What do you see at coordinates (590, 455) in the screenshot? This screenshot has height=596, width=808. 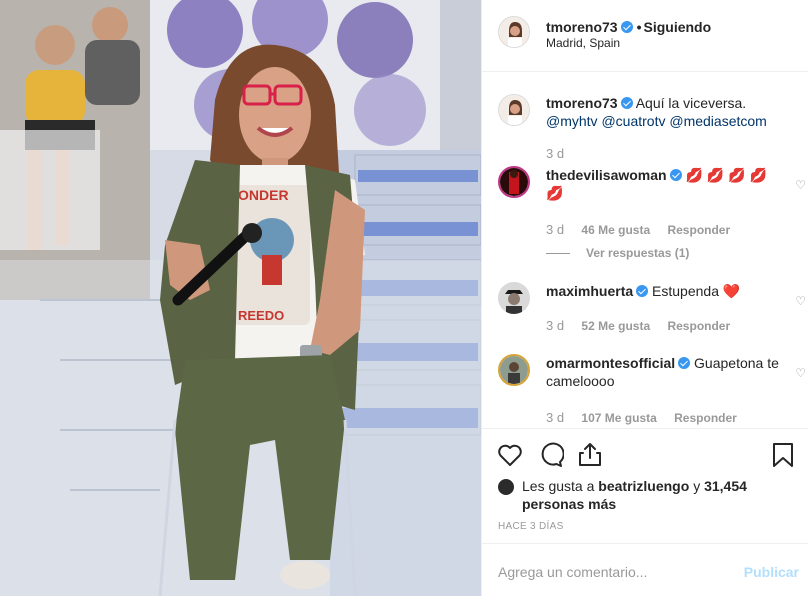 I see `share-icon` at bounding box center [590, 455].